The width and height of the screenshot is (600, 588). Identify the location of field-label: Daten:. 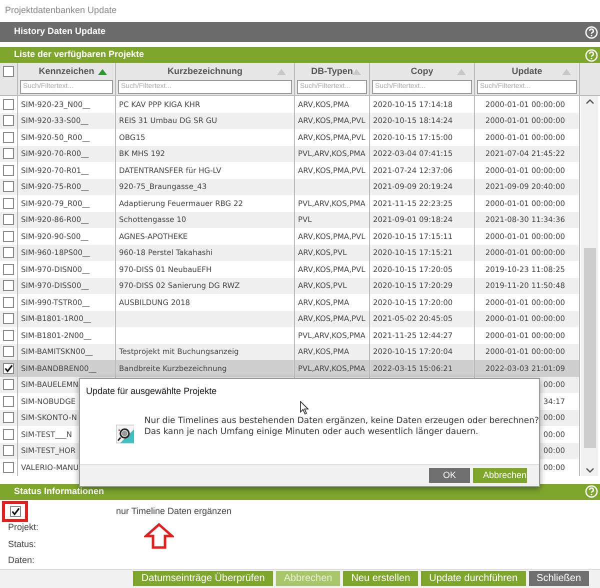
(21, 560).